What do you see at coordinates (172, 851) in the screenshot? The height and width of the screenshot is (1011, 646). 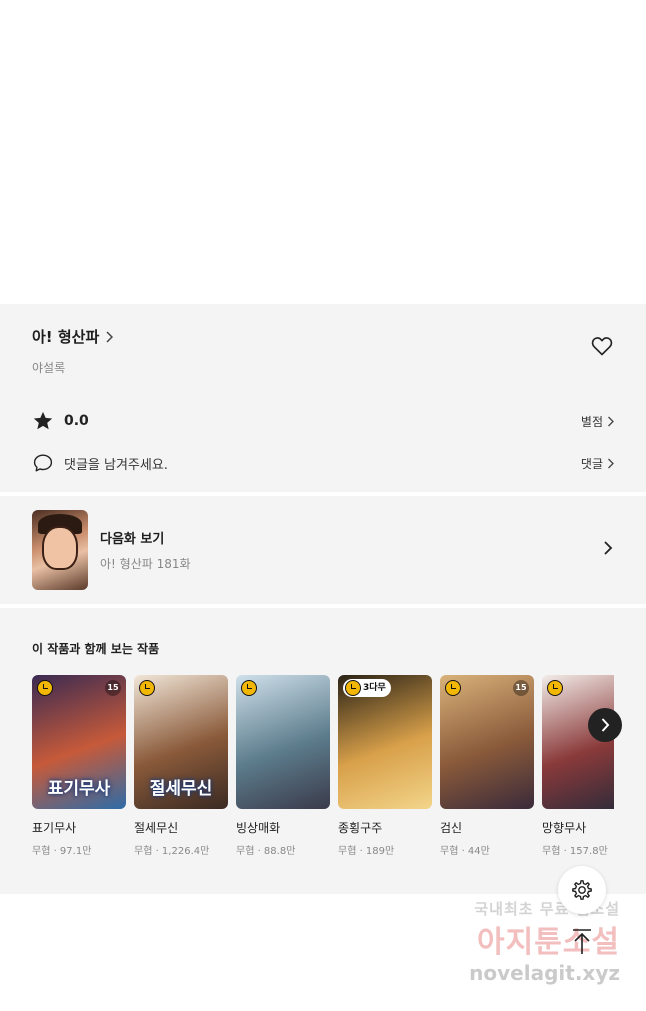 I see `recommendation-meta: 무협 · 1,226.4만` at bounding box center [172, 851].